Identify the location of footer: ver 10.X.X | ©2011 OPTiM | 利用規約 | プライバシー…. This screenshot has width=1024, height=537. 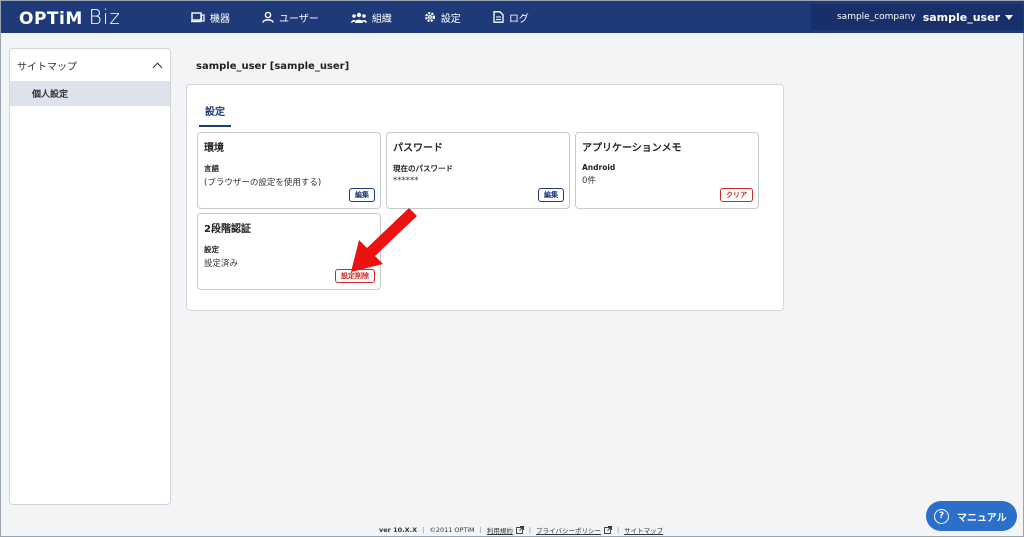
(521, 530).